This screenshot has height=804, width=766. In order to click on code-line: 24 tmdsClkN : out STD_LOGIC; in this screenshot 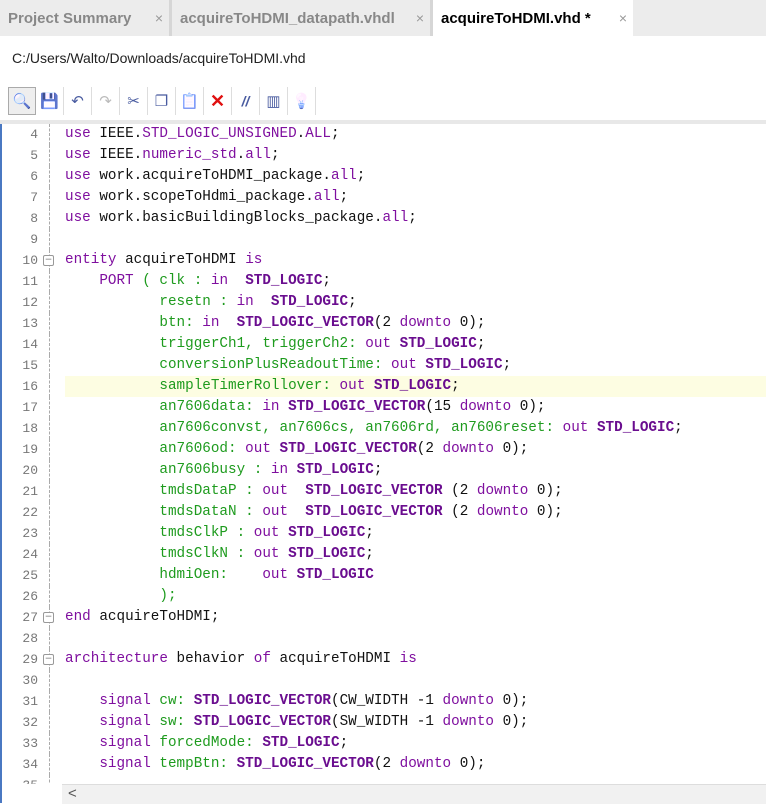, I will do `click(384, 554)`.